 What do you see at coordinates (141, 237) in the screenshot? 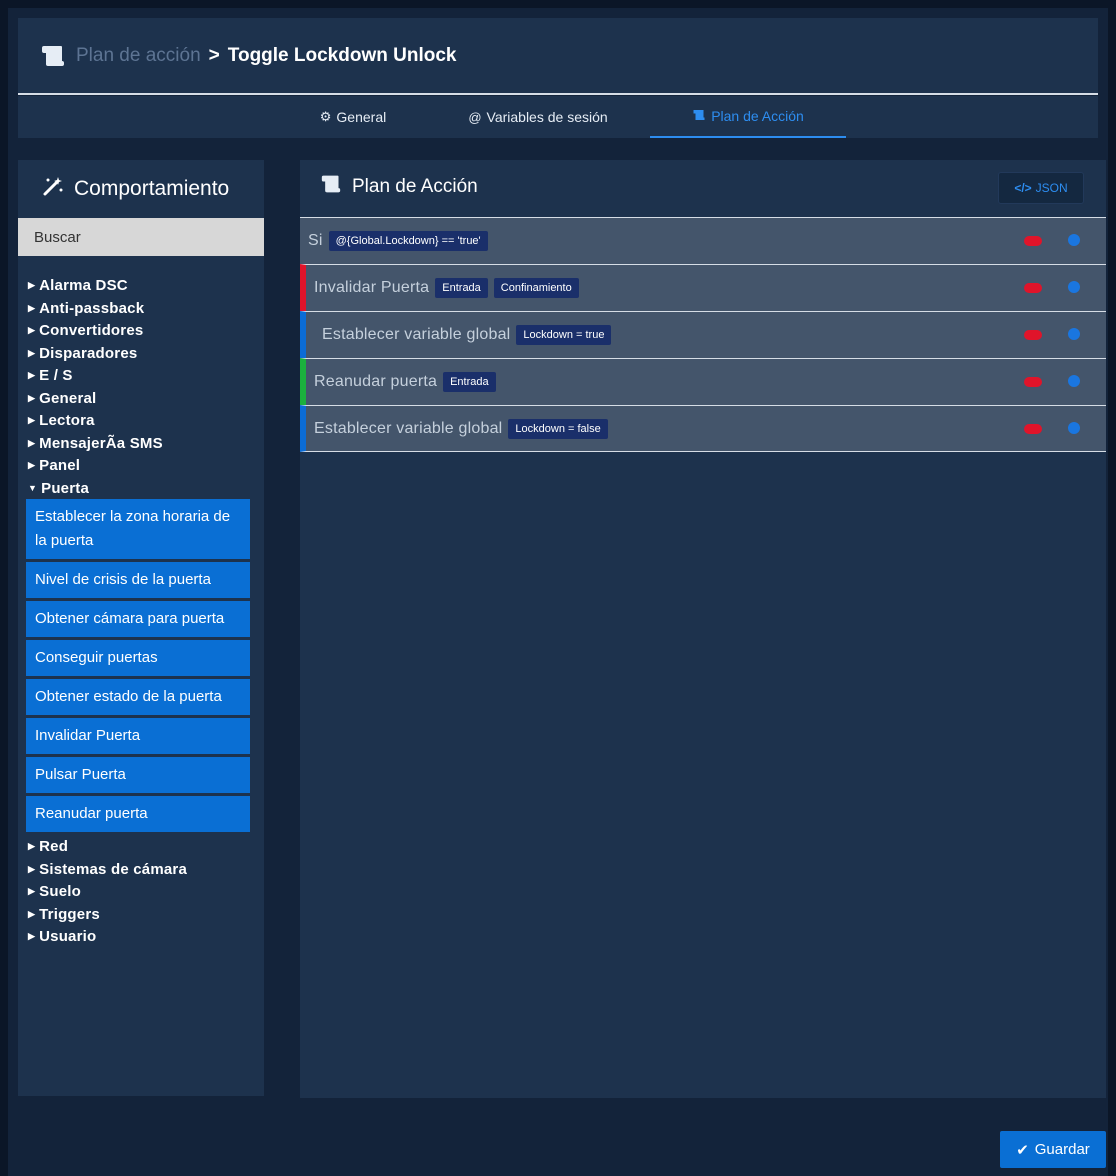
I see `search-input: Buscar` at bounding box center [141, 237].